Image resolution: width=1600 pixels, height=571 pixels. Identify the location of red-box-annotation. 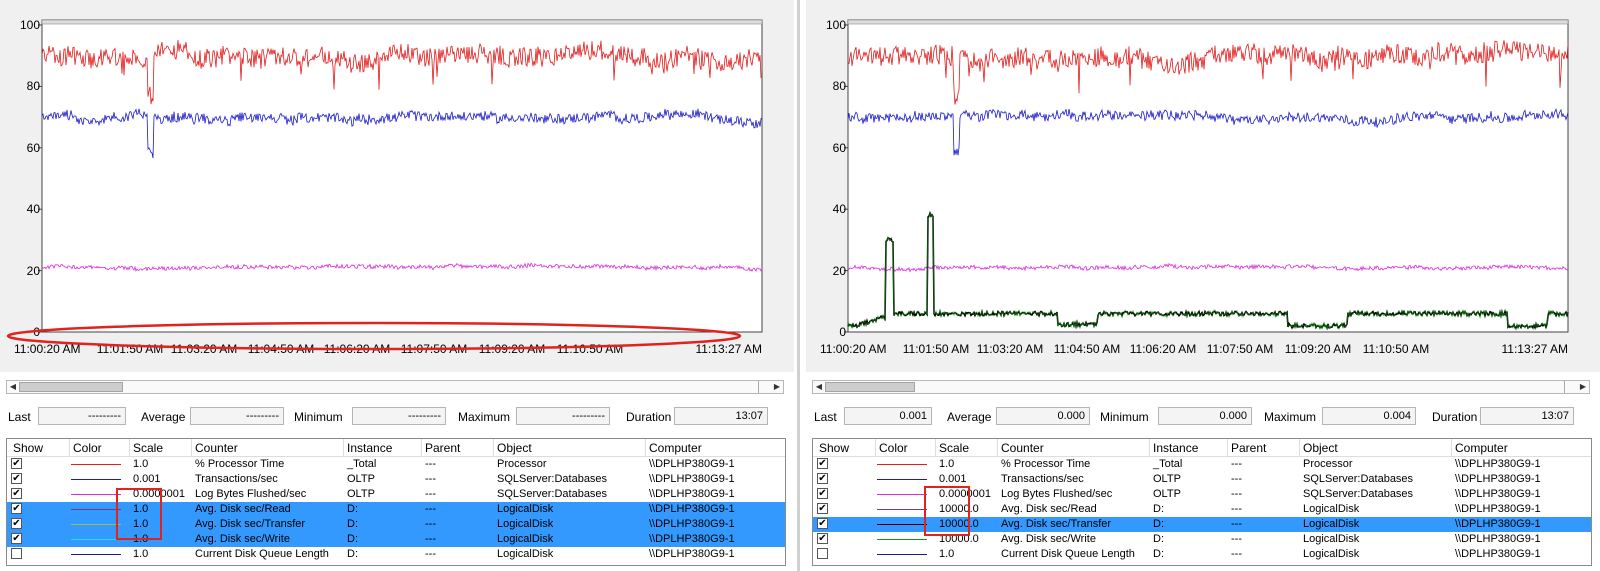
(139, 514).